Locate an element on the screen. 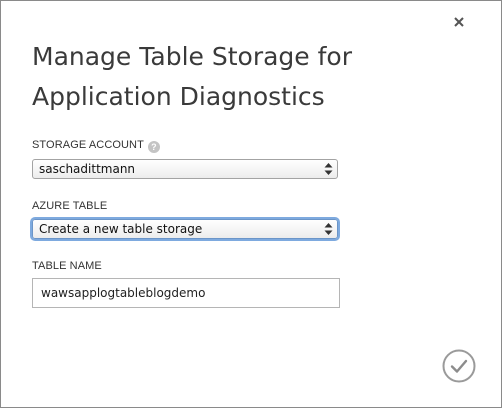 The width and height of the screenshot is (502, 408). azure-table-label: AZURE TABLE is located at coordinates (70, 206).